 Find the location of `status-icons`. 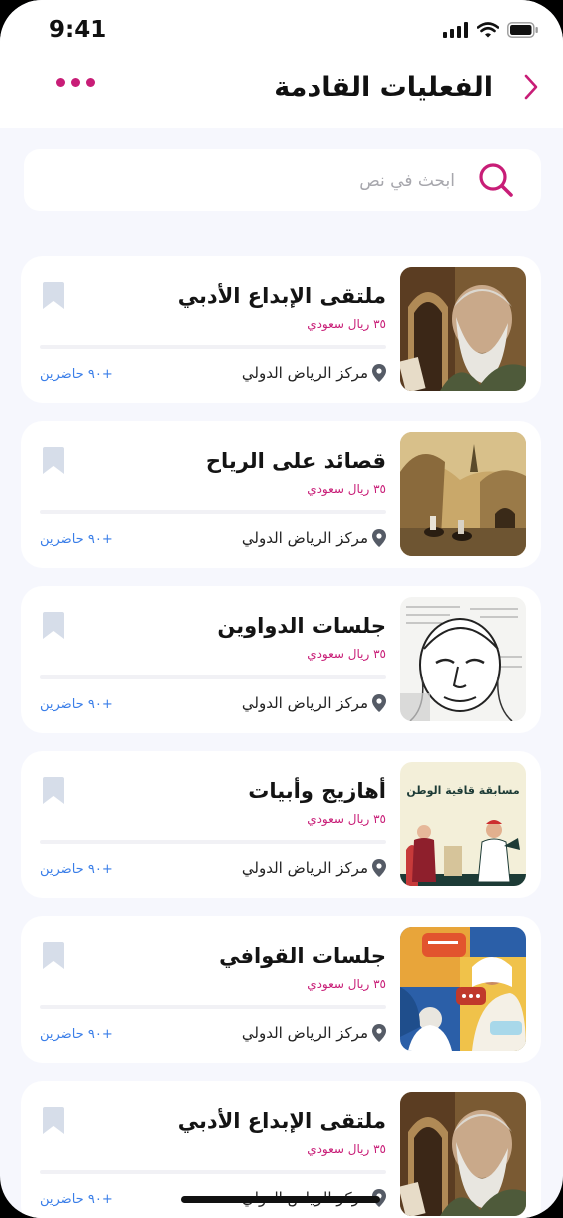

status-icons is located at coordinates (491, 30).